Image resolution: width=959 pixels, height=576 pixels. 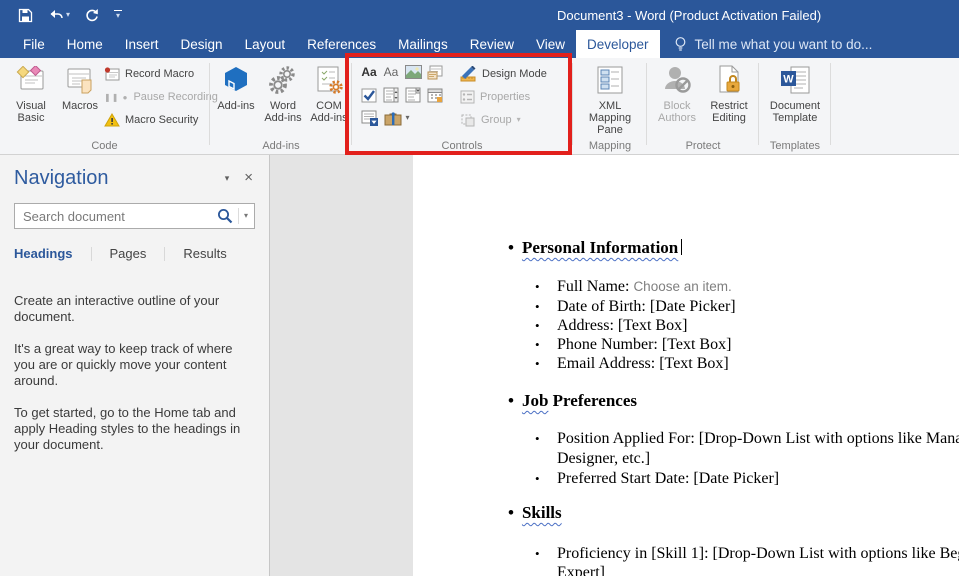 I want to click on record-macro-button: Record Macro, so click(x=149, y=74).